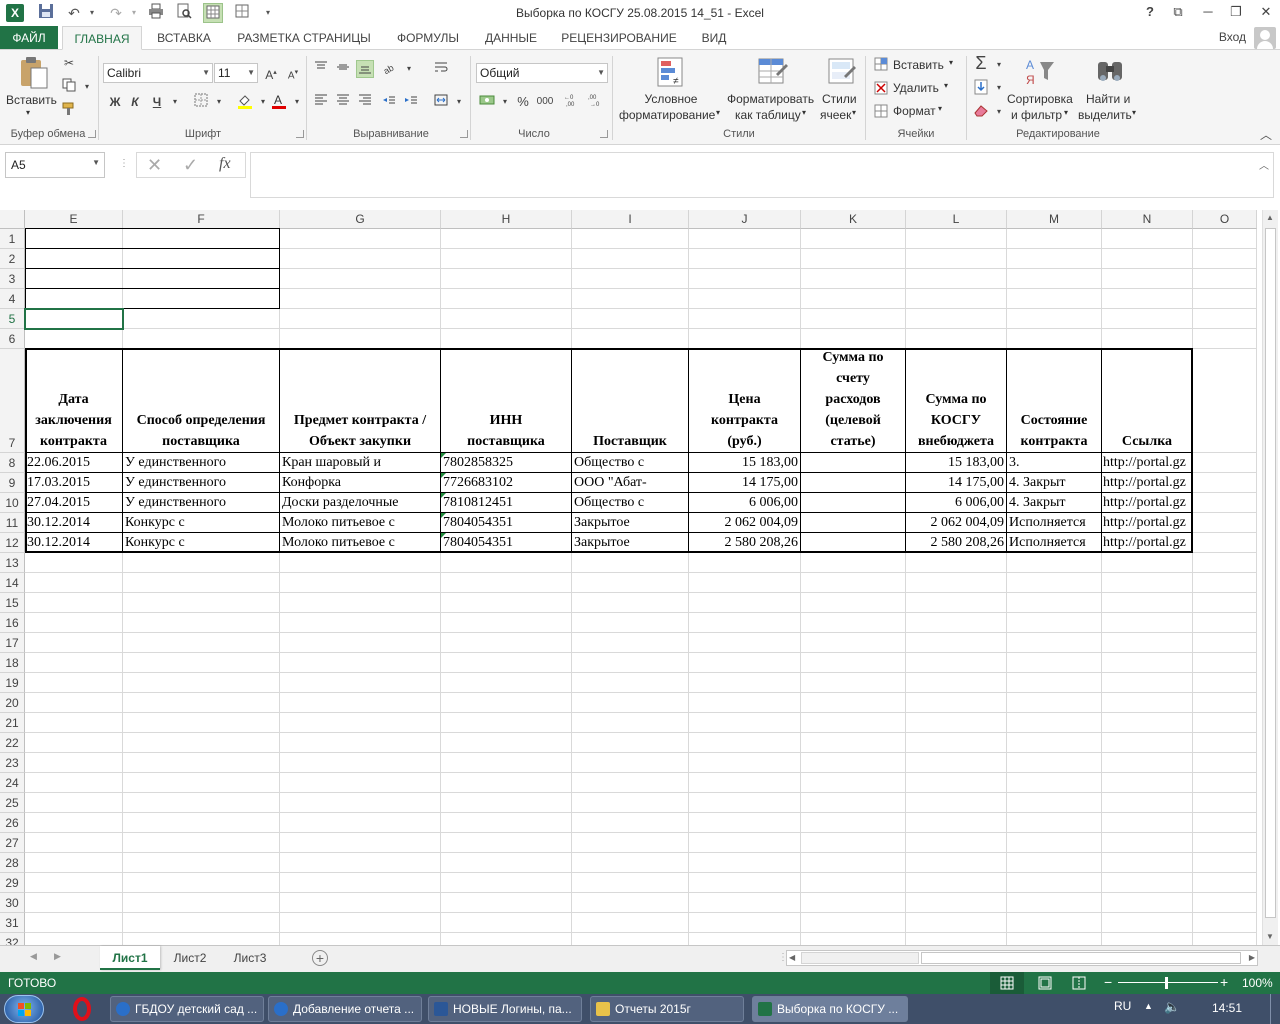 The width and height of the screenshot is (1280, 1024). Describe the element at coordinates (12, 843) in the screenshot. I see `row-header: 27` at that location.